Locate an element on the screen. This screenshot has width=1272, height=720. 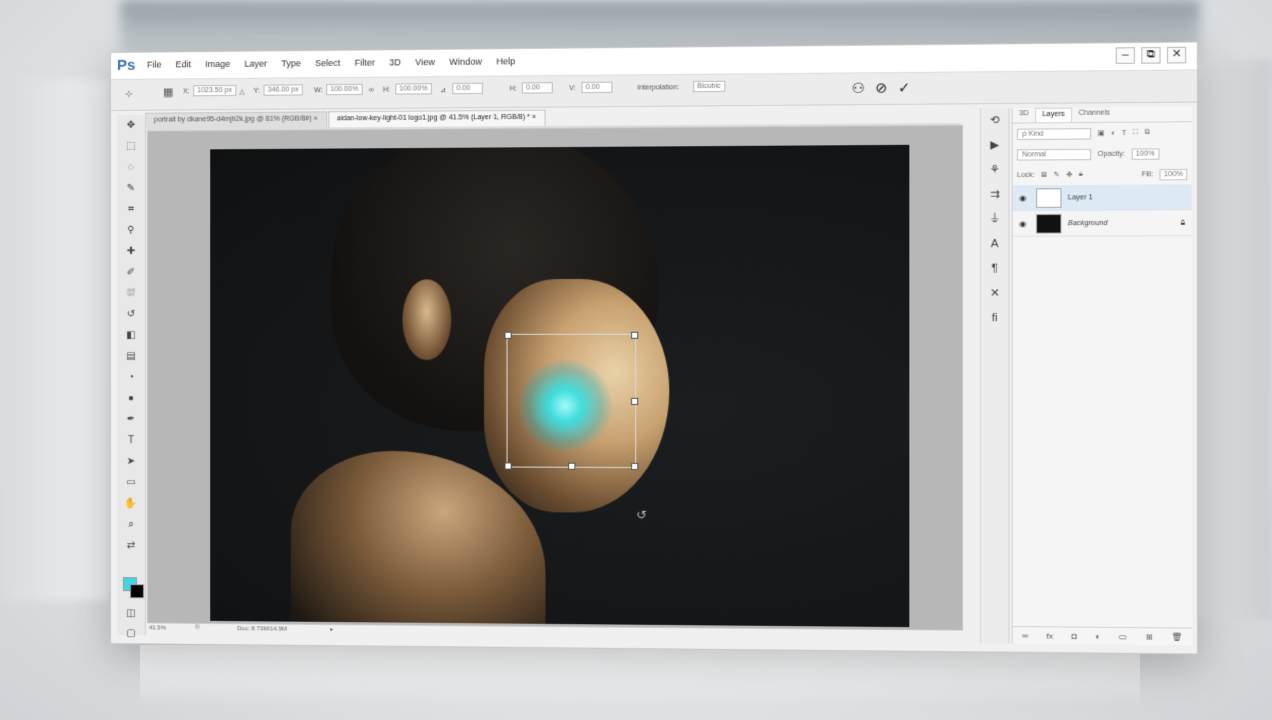
character-icon: A is located at coordinates (994, 244).